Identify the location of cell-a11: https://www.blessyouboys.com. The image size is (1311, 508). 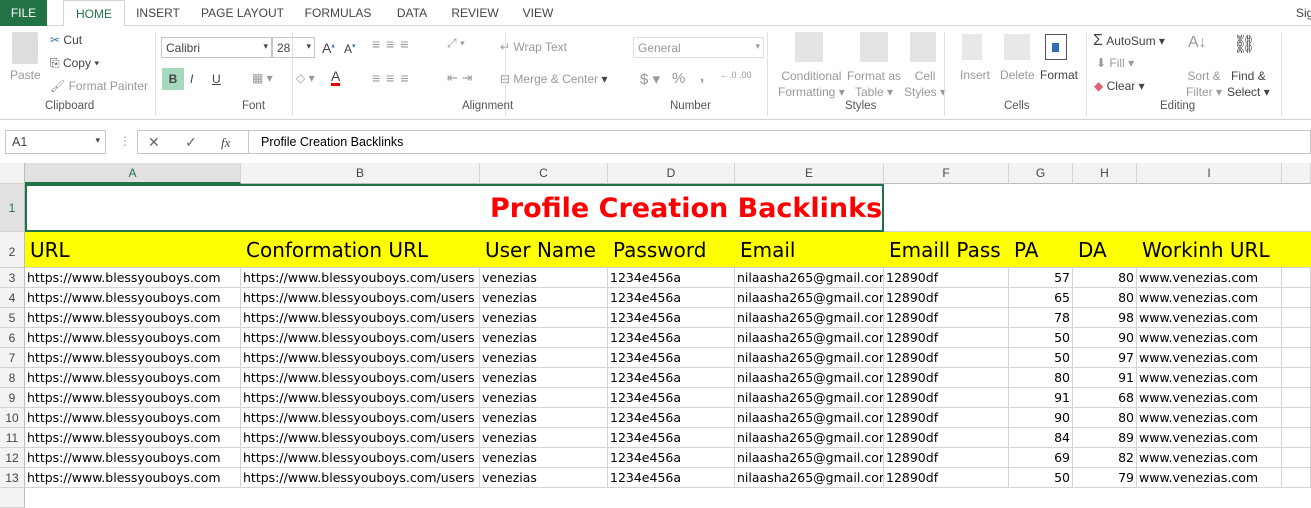
(133, 438).